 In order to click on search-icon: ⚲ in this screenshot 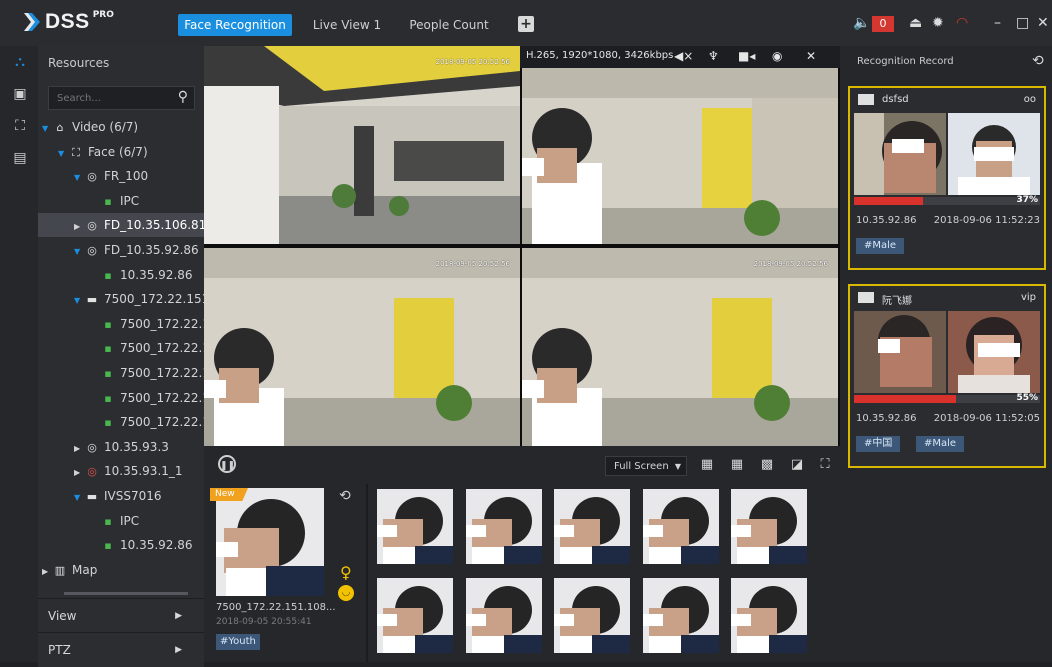, I will do `click(183, 97)`.